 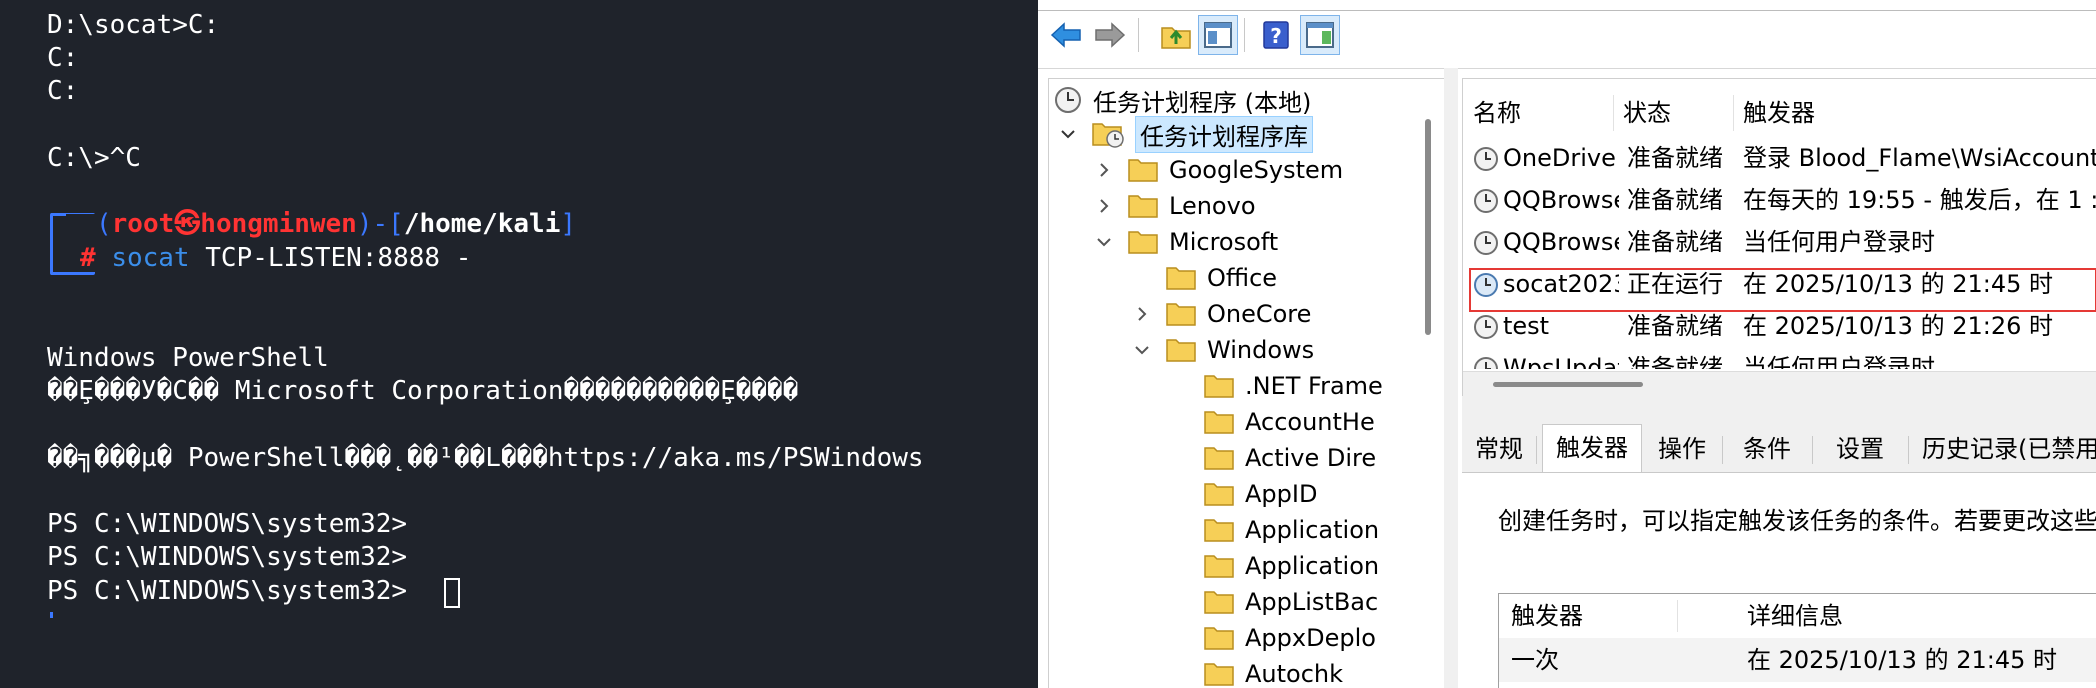 What do you see at coordinates (1567, 34) in the screenshot?
I see `toolbar: ?` at bounding box center [1567, 34].